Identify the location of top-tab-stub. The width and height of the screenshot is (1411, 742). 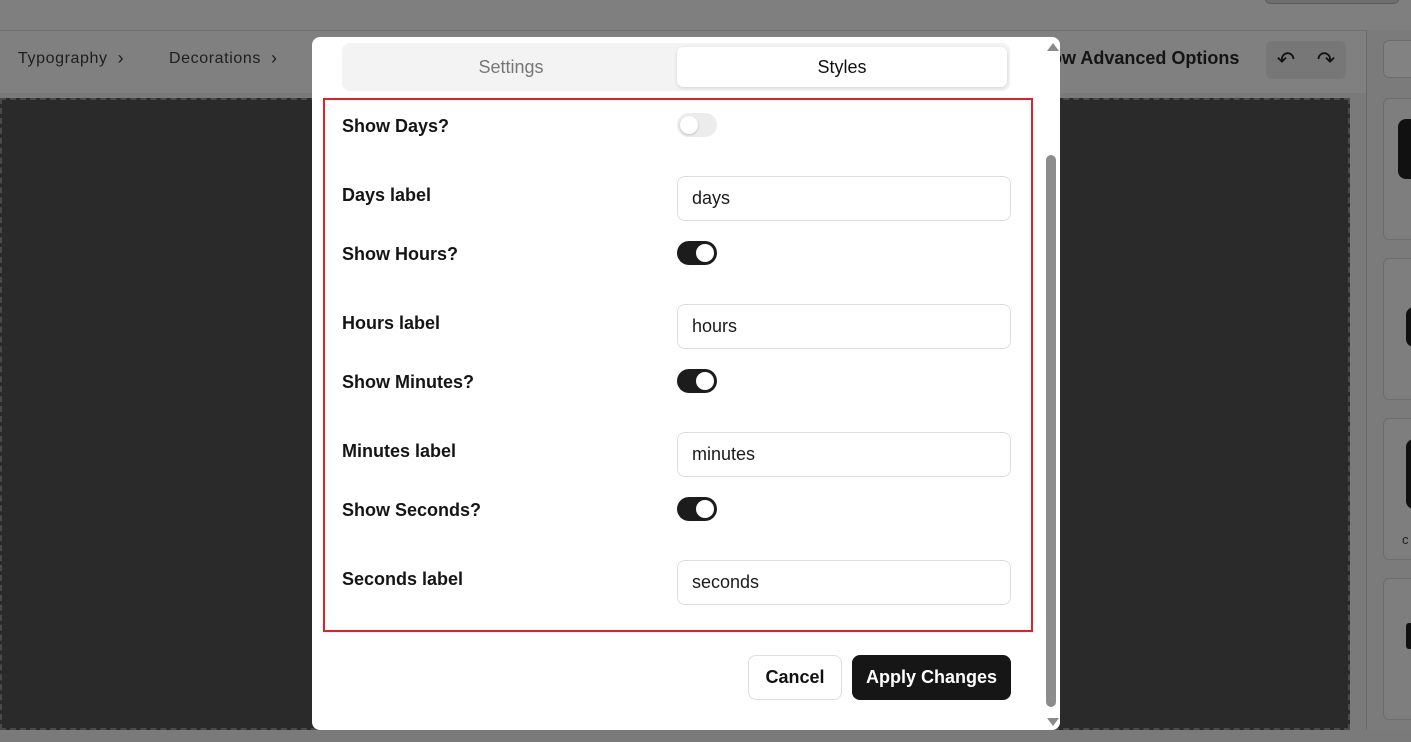
(1332, 2).